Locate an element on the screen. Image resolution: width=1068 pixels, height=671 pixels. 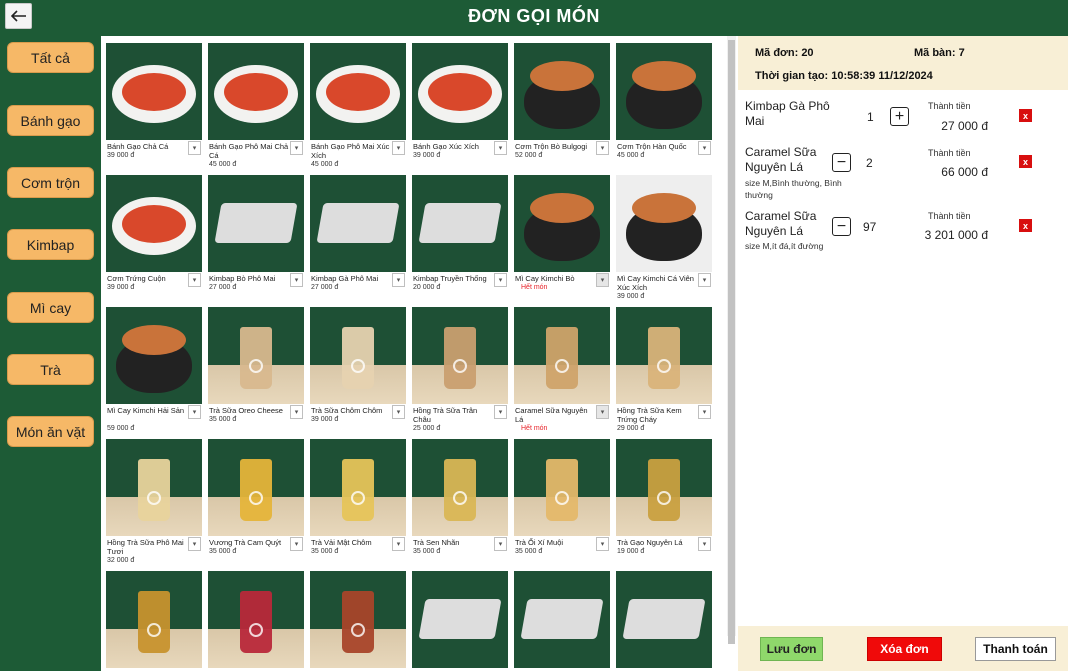
product-card: Hồng Trà Sữa Kem Trứng Cháy 29 000 đ ▾ is located at coordinates (664, 370).